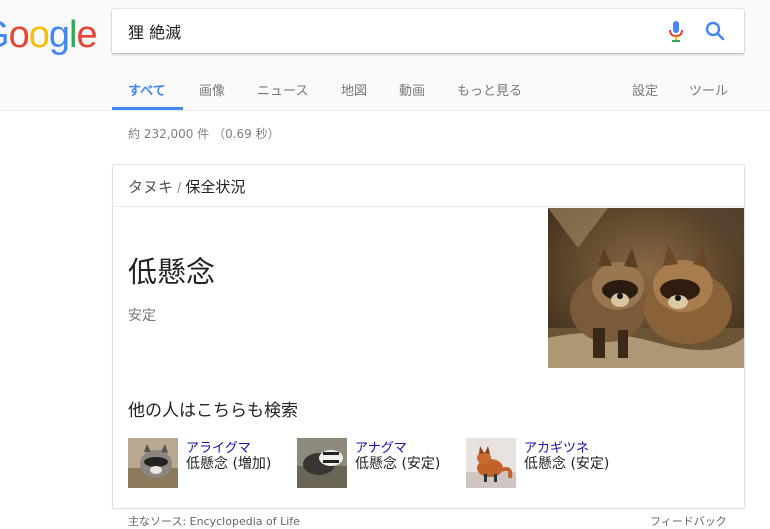 The image size is (770, 529). What do you see at coordinates (388, 31) in the screenshot?
I see `search-input` at bounding box center [388, 31].